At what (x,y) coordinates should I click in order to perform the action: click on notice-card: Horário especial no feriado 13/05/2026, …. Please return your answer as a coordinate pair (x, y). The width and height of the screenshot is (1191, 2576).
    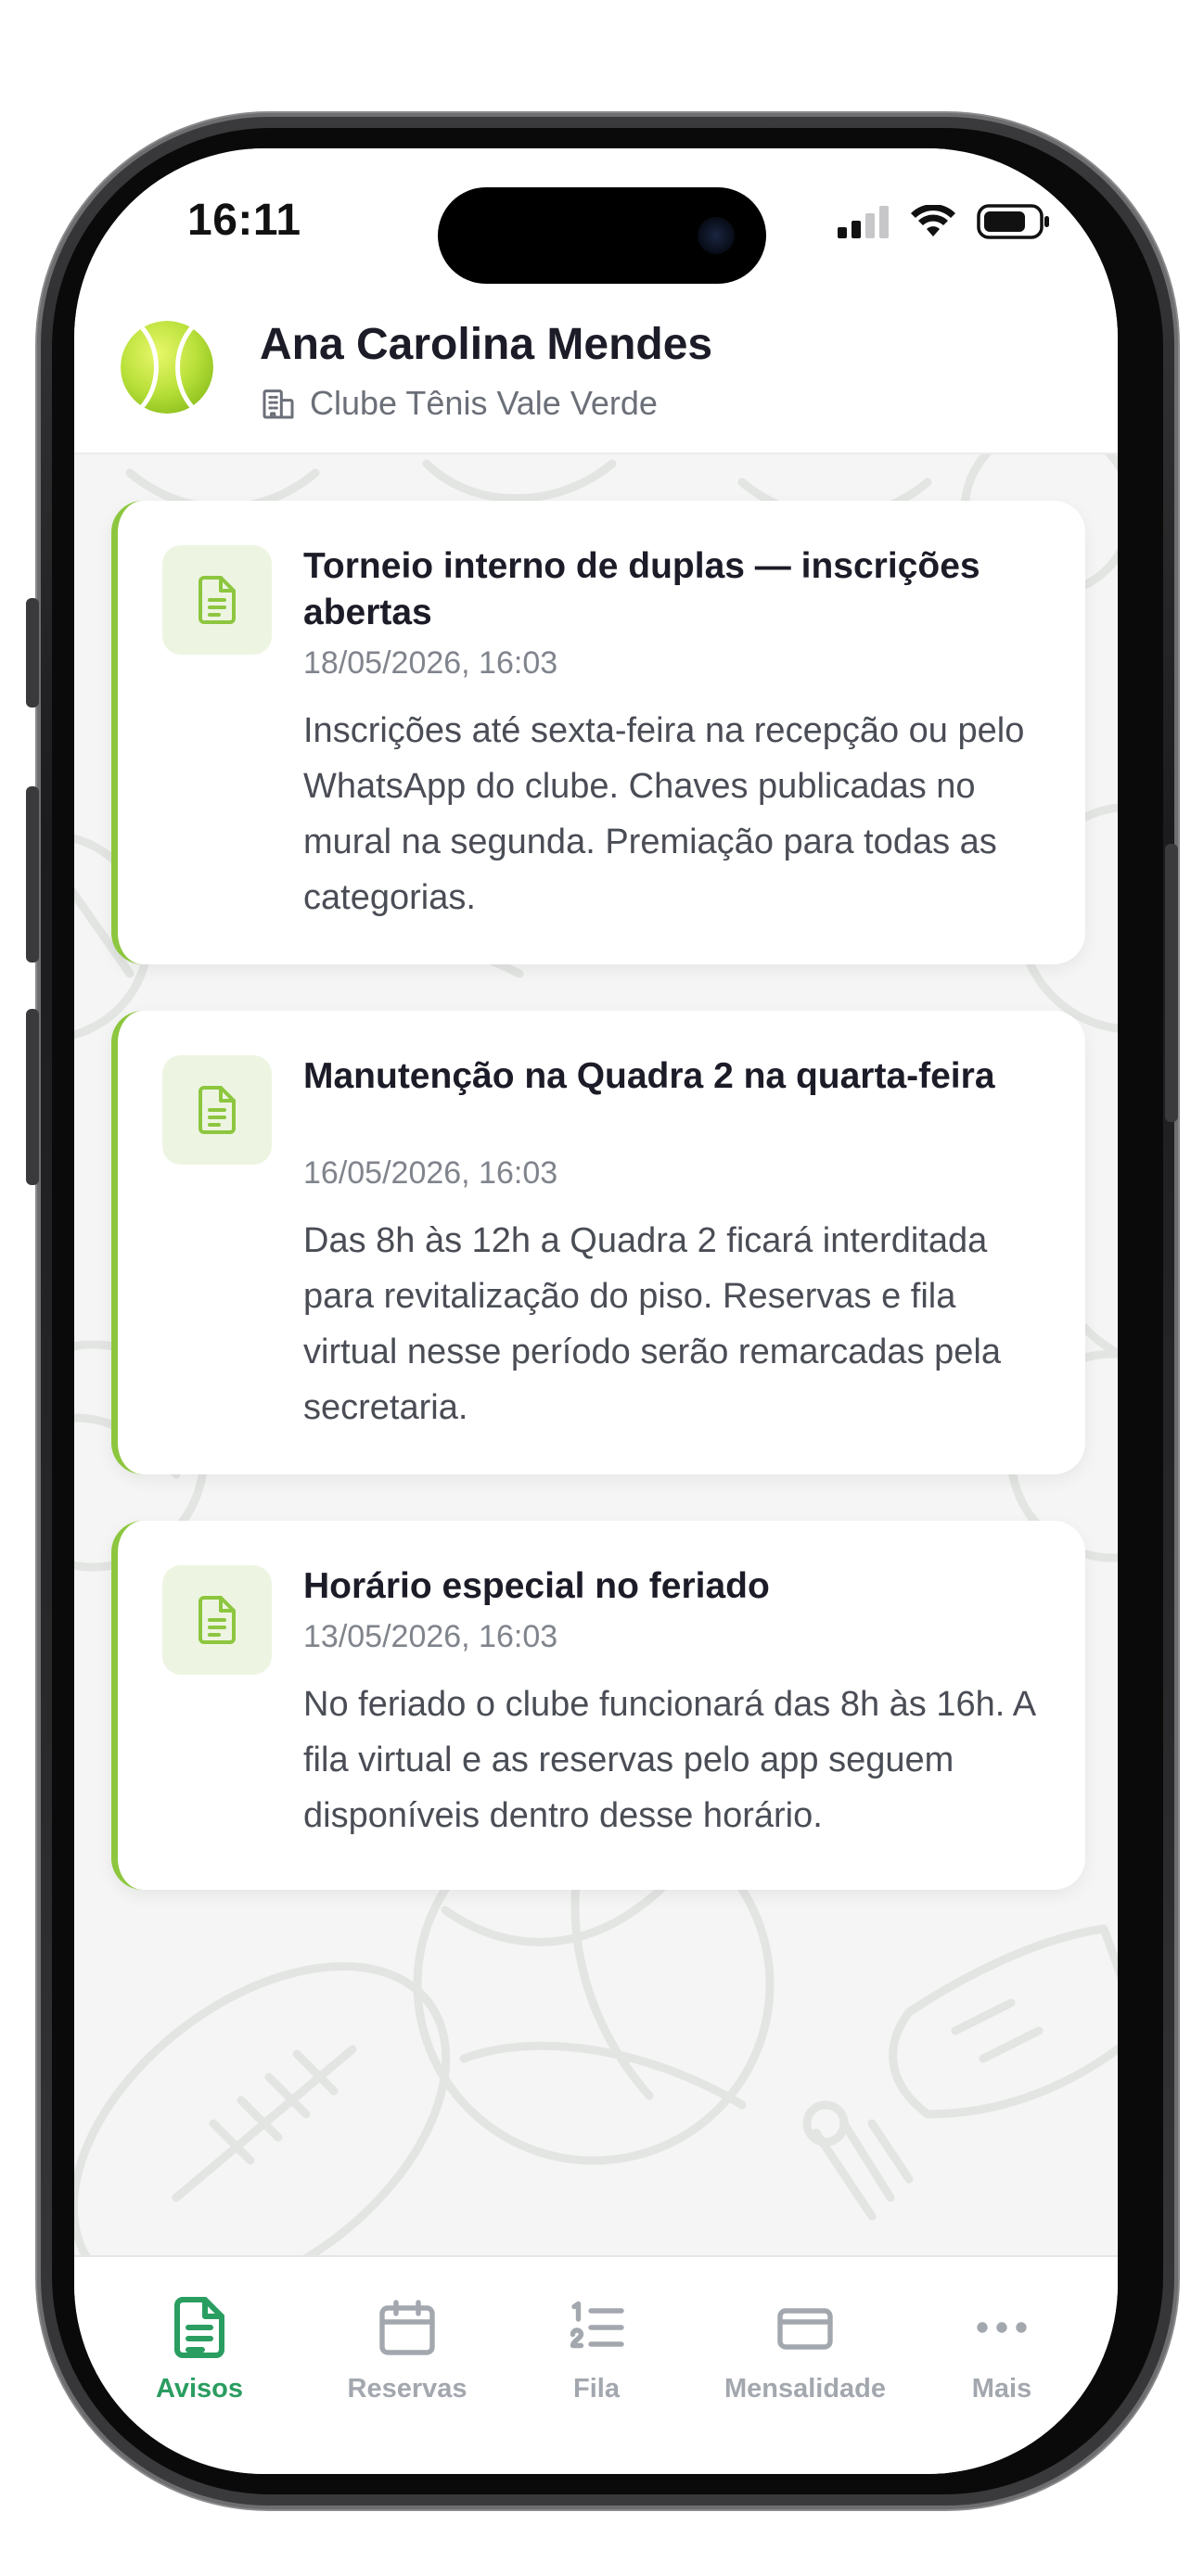
    Looking at the image, I should click on (598, 1706).